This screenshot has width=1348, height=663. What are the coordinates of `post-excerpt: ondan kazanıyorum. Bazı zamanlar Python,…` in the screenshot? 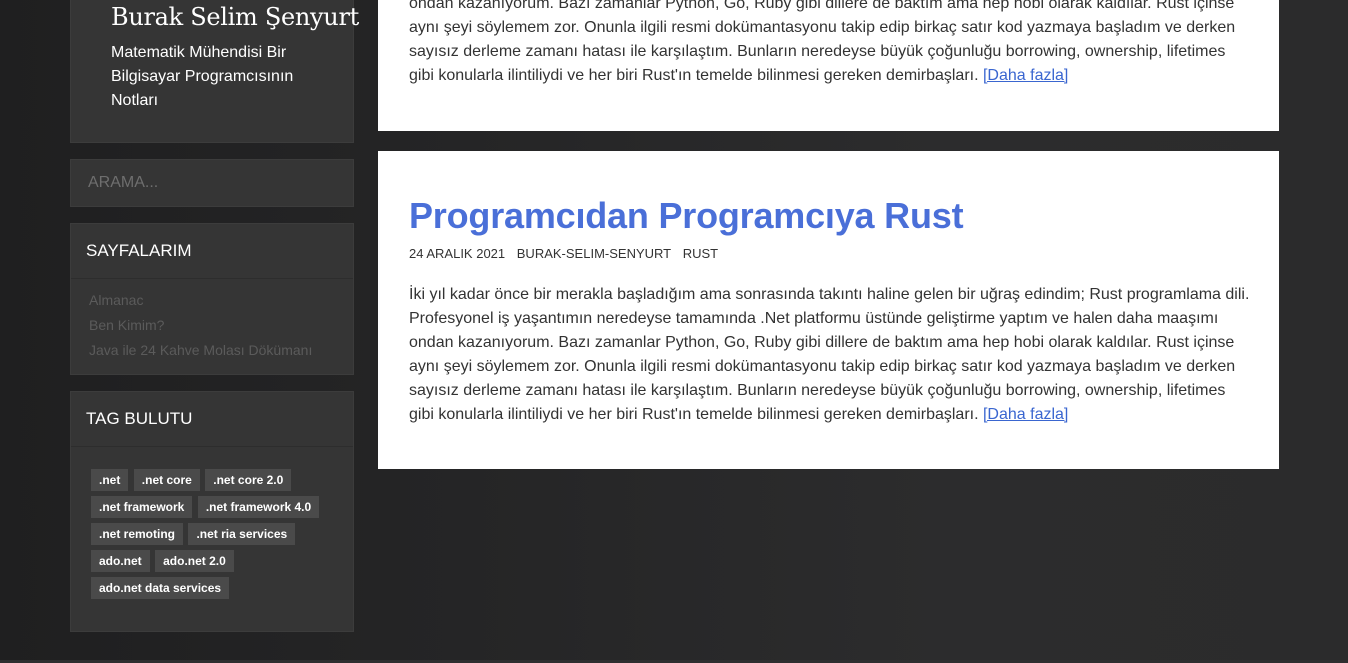 It's located at (831, 44).